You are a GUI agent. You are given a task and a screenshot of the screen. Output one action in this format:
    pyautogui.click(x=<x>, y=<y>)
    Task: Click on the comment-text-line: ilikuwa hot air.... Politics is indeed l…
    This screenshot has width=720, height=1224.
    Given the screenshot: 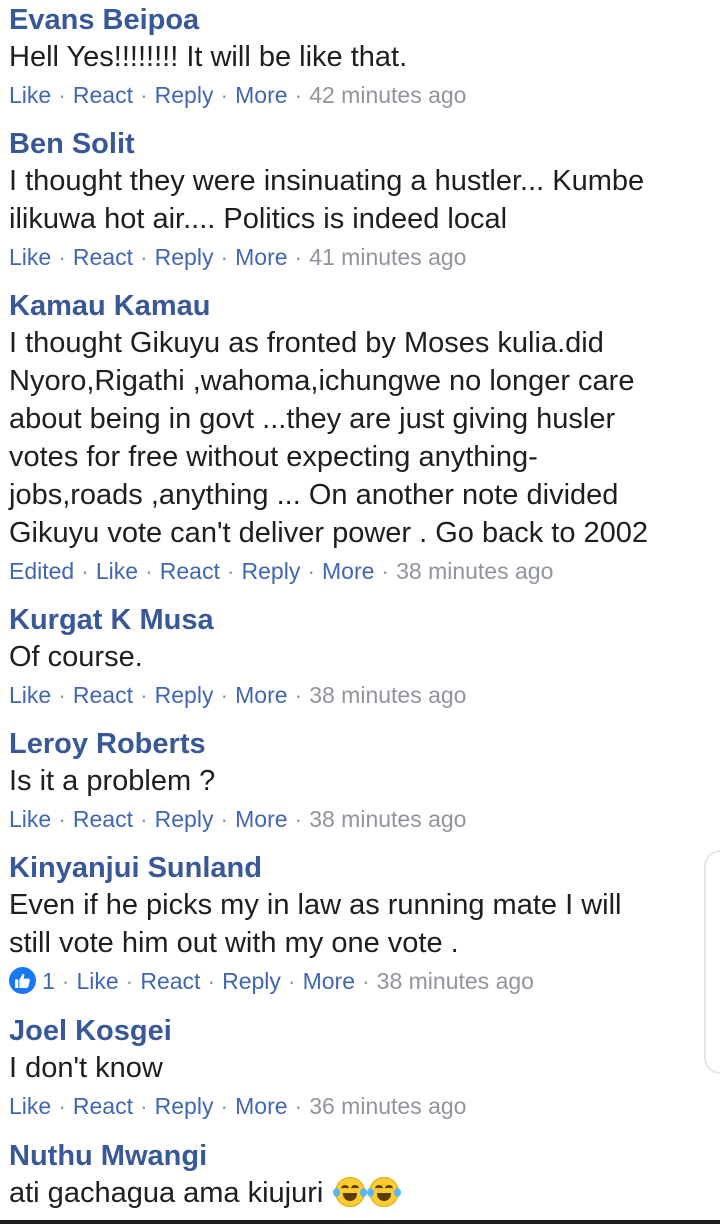 What is the action you would take?
    pyautogui.click(x=258, y=219)
    